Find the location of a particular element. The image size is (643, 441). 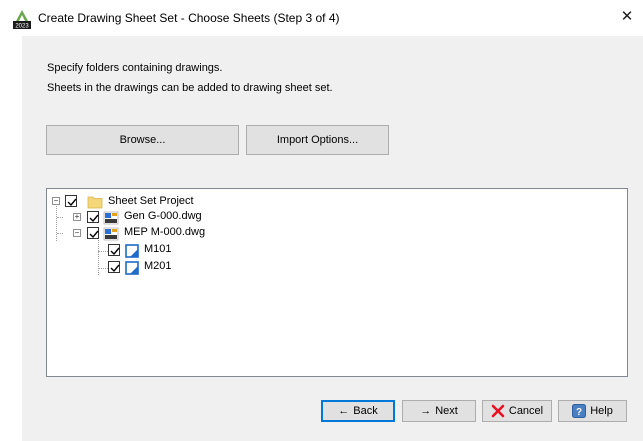

tree-node-m201: M201 is located at coordinates (197, 267).